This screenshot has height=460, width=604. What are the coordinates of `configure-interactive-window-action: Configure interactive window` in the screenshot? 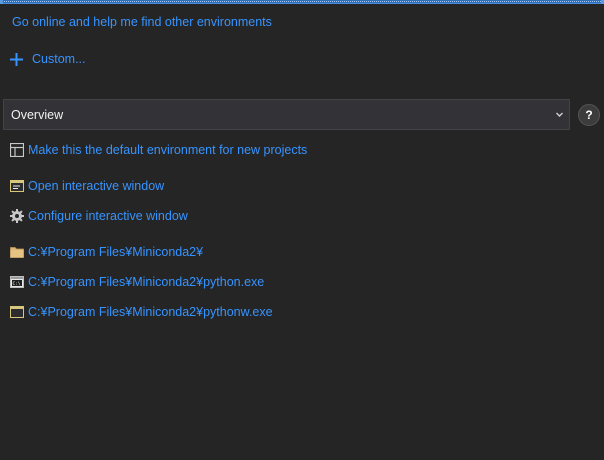 It's located at (98, 215).